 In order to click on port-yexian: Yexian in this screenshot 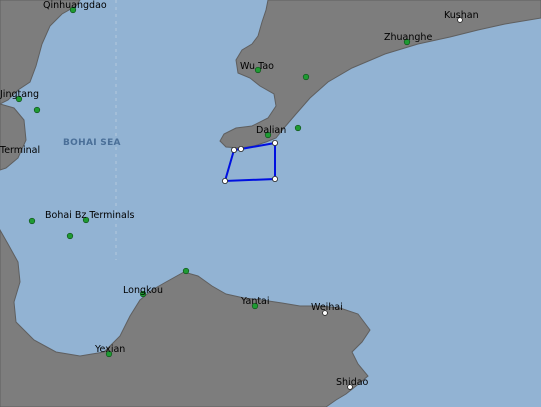, I will do `click(109, 351)`.